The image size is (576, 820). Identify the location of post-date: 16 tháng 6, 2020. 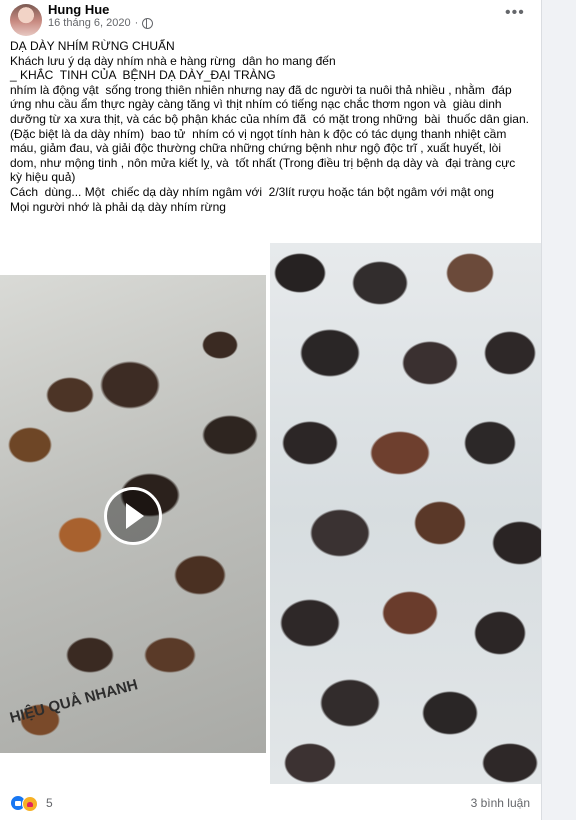
(89, 23).